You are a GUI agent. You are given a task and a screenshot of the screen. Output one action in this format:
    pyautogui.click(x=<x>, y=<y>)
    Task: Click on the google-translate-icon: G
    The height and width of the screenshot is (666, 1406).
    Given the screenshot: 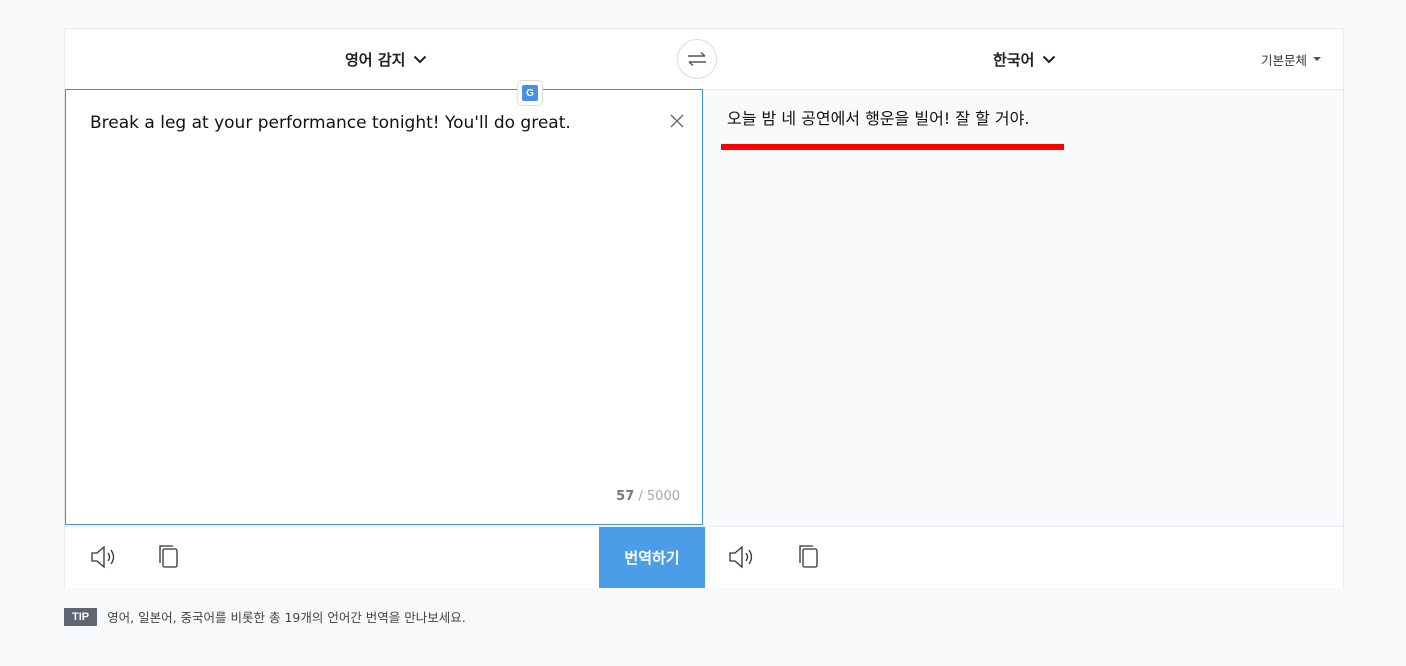 What is the action you would take?
    pyautogui.click(x=530, y=93)
    